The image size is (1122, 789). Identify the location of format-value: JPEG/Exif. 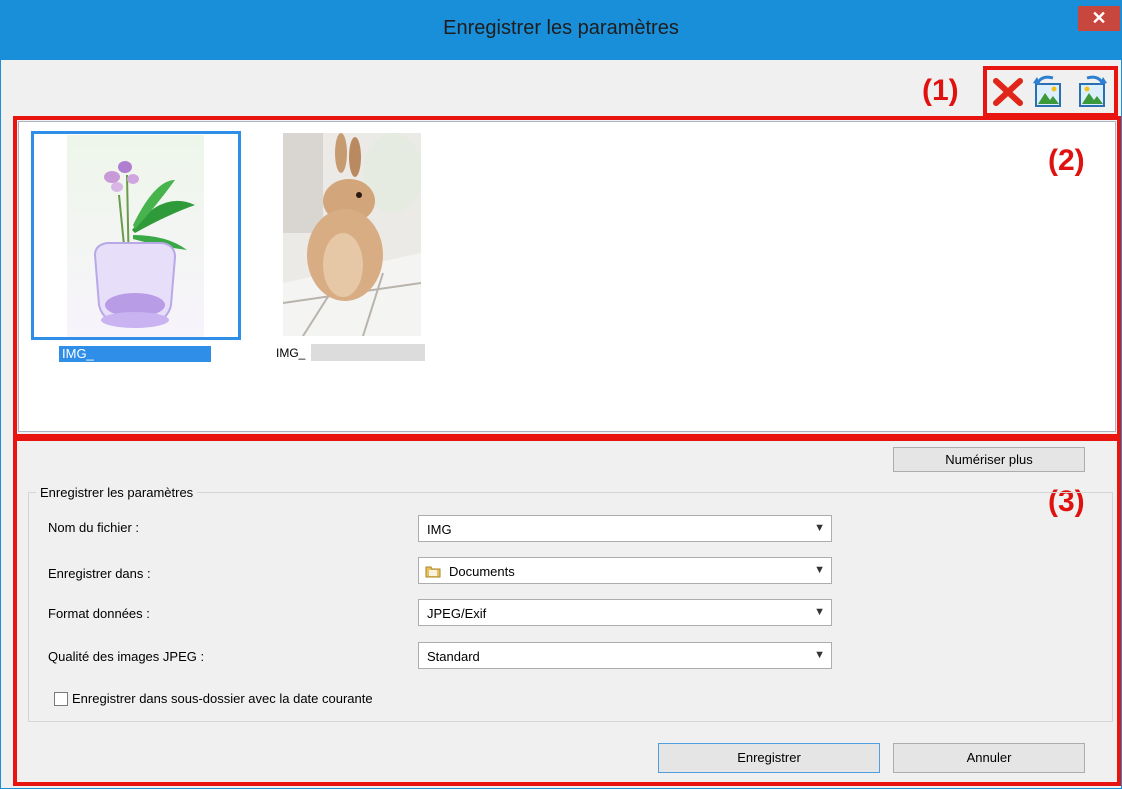
(457, 613).